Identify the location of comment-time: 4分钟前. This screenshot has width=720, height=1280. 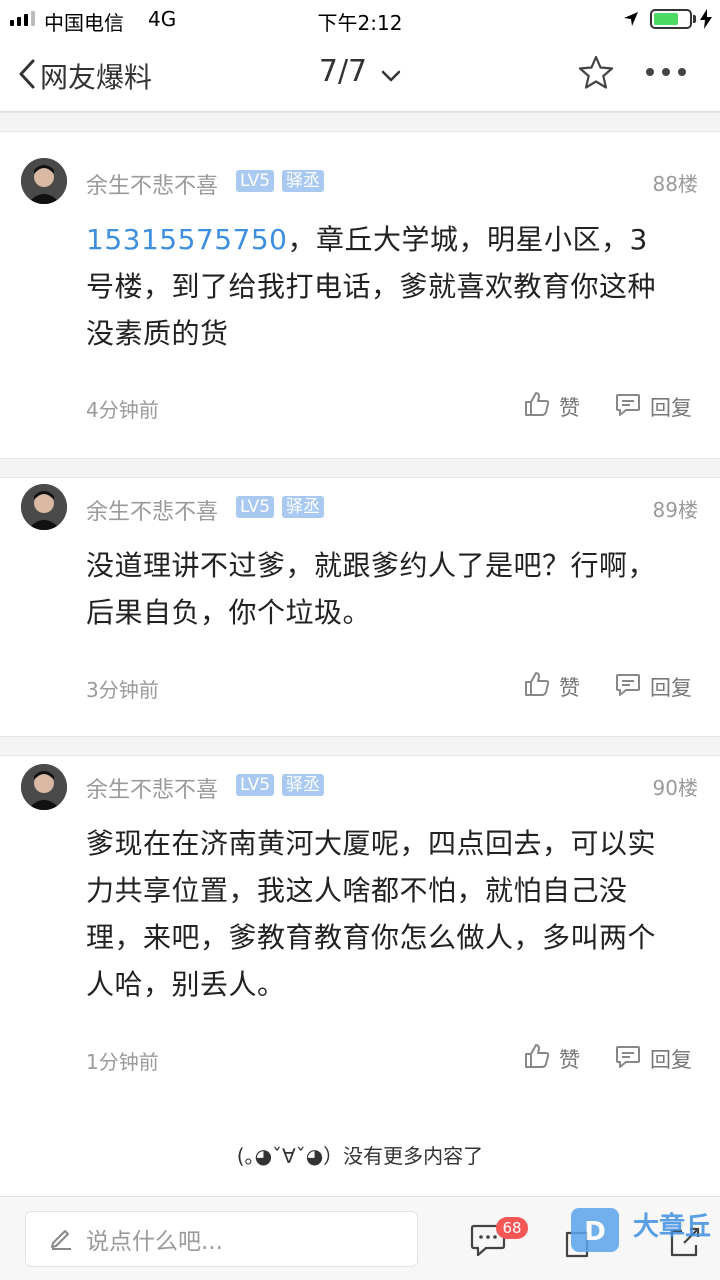
(122, 410).